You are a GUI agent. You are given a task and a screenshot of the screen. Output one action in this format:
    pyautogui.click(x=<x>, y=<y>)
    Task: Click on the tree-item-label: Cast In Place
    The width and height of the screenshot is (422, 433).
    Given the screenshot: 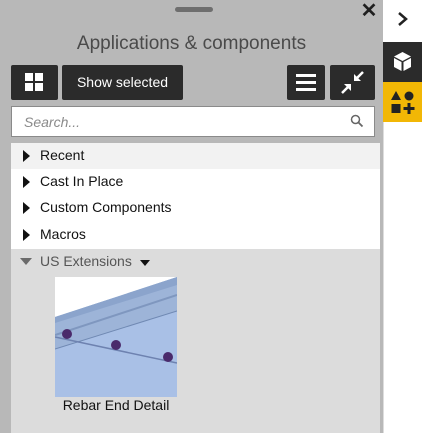 What is the action you would take?
    pyautogui.click(x=82, y=181)
    